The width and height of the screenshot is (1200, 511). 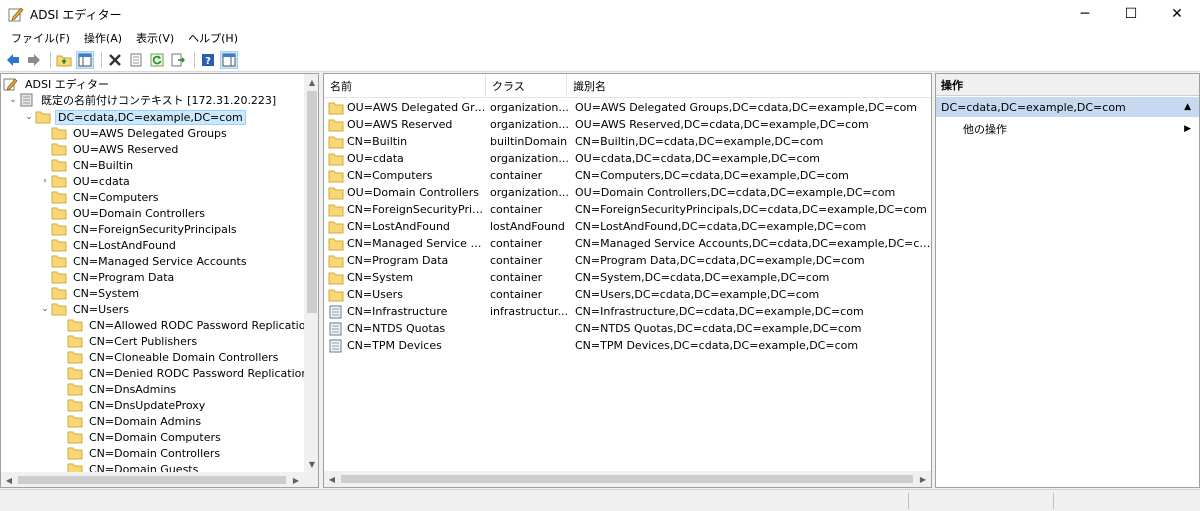 I want to click on menu-file: ファイル(F), so click(x=40, y=38).